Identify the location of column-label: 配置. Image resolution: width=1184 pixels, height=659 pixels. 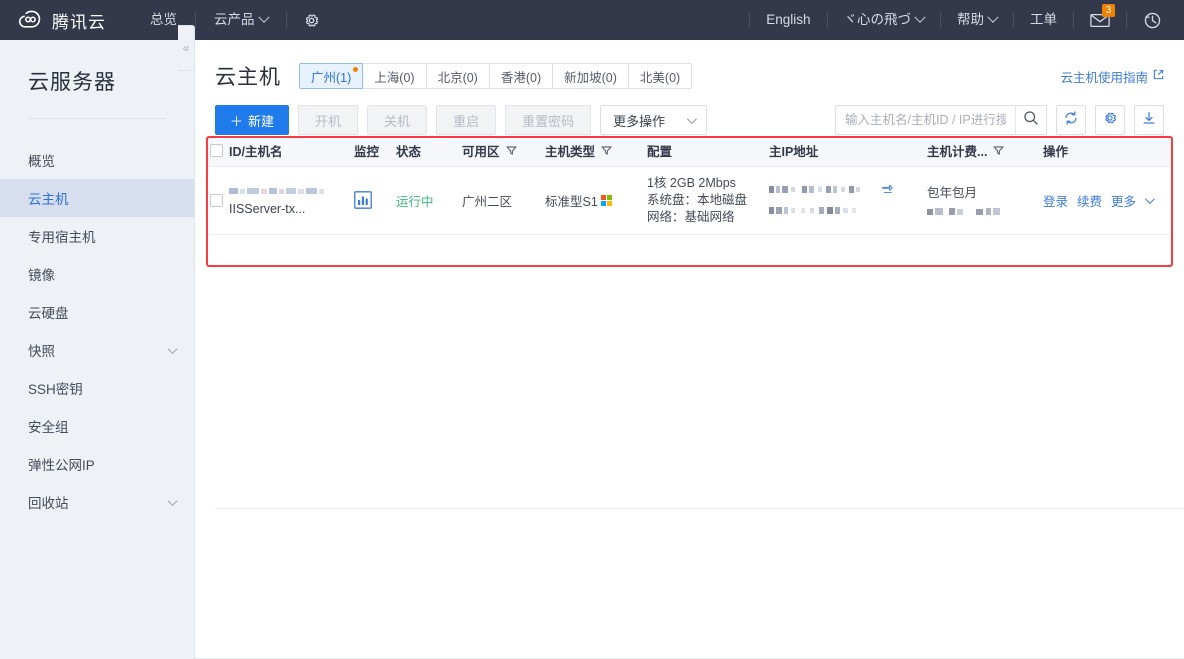
(660, 152).